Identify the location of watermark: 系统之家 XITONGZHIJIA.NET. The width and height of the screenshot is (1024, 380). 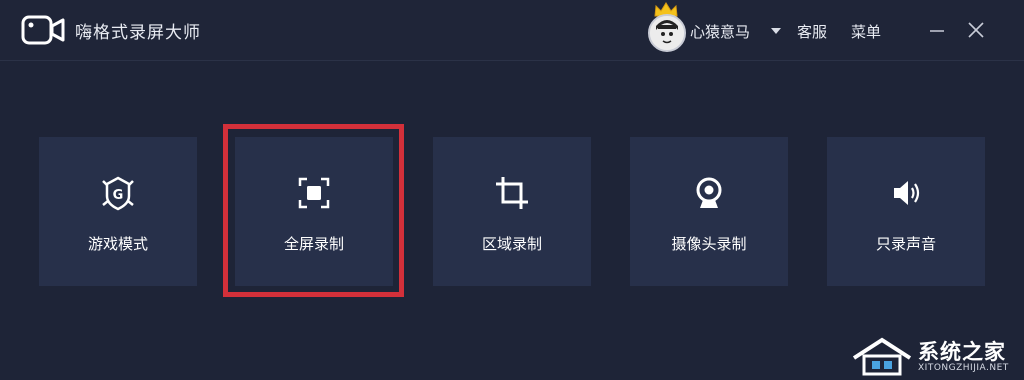
(936, 354).